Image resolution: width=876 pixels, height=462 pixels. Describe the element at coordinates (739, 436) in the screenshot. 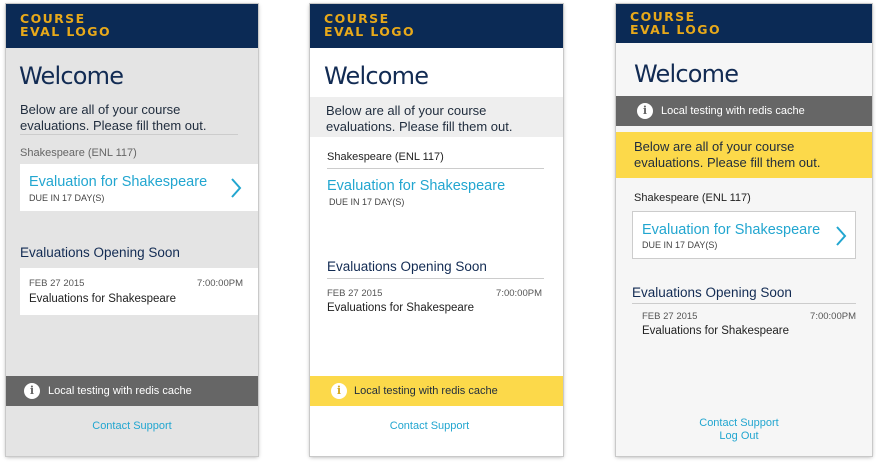

I see `log-out-link: Log Out` at that location.